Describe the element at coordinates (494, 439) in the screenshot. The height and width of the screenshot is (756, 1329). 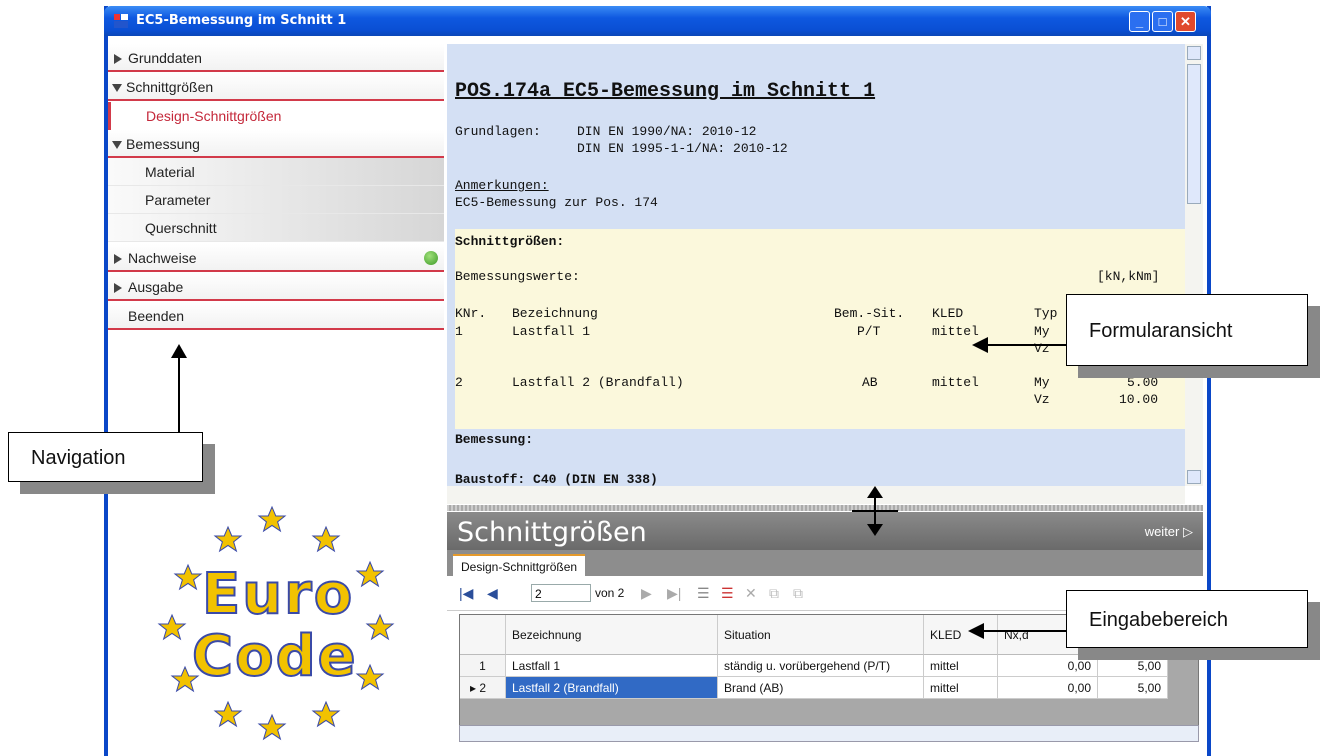
I see `bemessung-heading: Bemessung:` at that location.